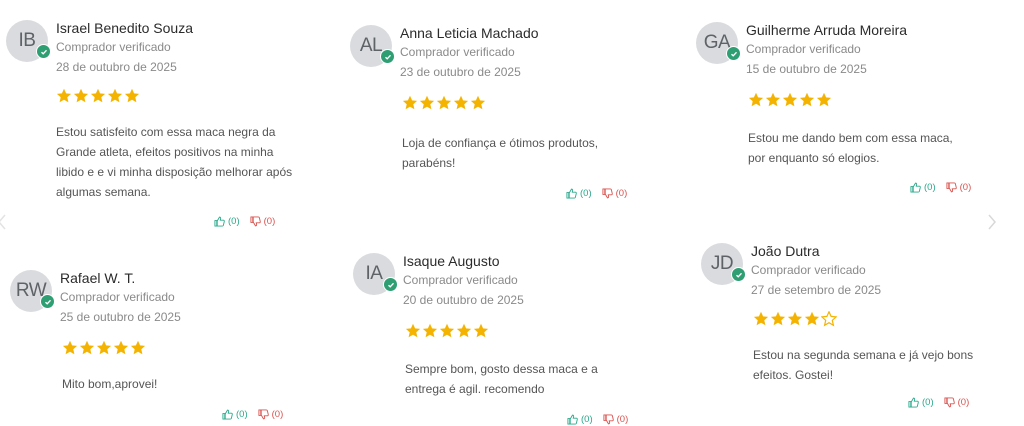 This screenshot has height=426, width=1024. I want to click on chevron-left-icon, so click(3, 222).